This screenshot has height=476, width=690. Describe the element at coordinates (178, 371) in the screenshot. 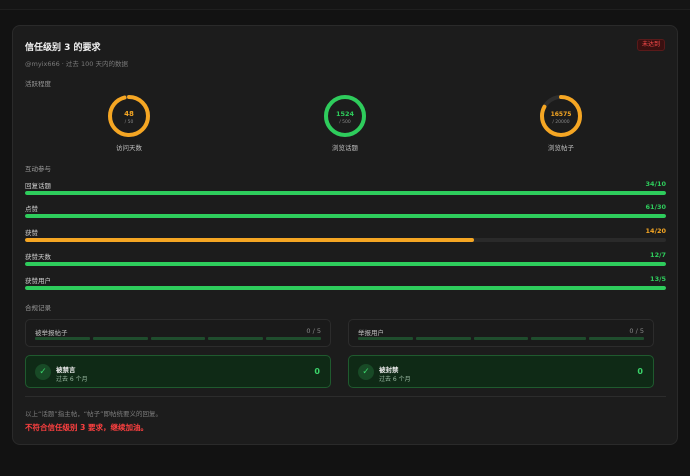

I see `silenced-status-box: ✓ 被禁言 过去 6 个月 0` at that location.